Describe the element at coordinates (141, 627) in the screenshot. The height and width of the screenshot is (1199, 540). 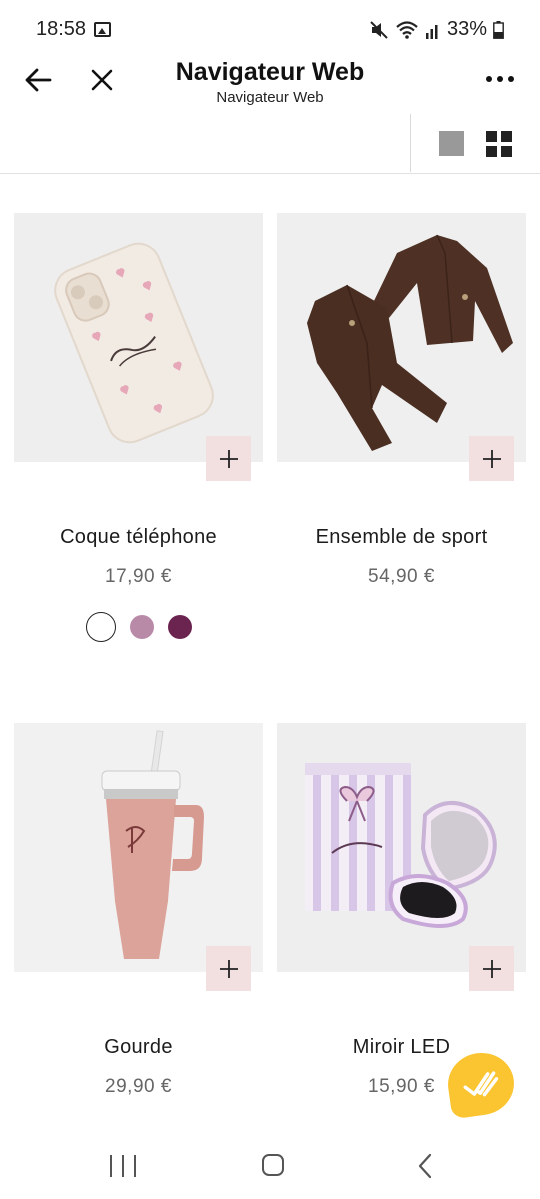
I see `color-swatch-mauve` at that location.